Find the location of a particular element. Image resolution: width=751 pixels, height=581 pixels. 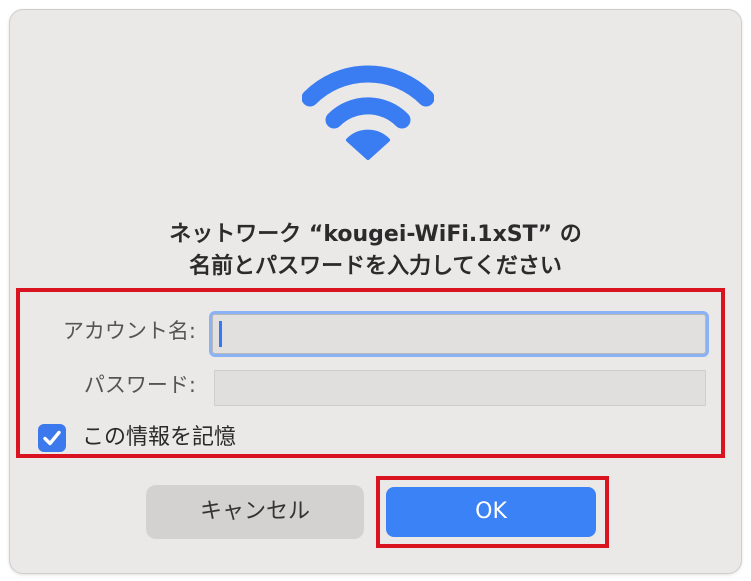

dialog-title-line2: 名前とパスワードを入力してください is located at coordinates (375, 266).